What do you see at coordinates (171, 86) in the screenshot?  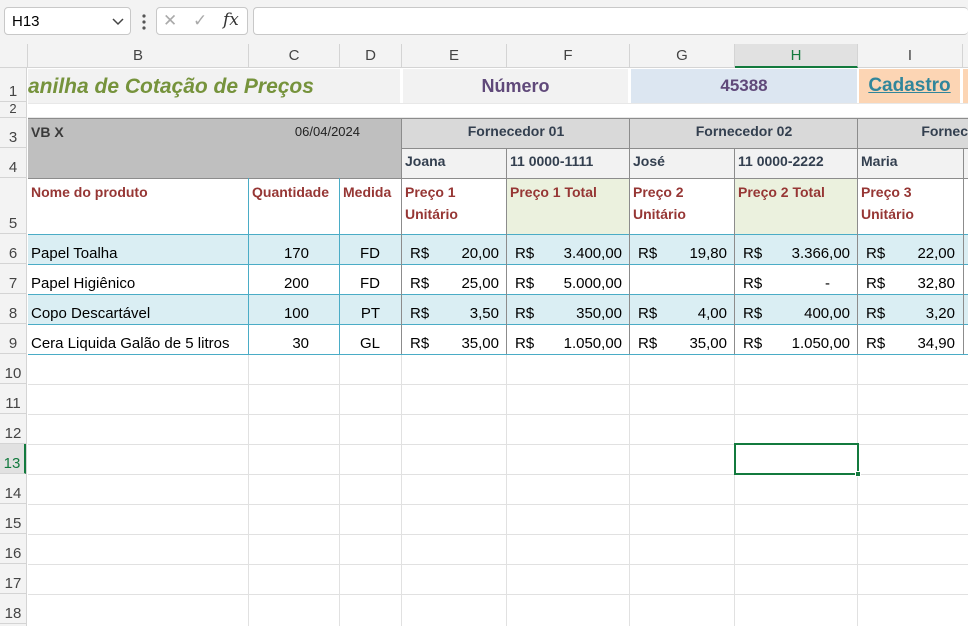 I see `sheet-title: anilha de Cotação de Preços` at bounding box center [171, 86].